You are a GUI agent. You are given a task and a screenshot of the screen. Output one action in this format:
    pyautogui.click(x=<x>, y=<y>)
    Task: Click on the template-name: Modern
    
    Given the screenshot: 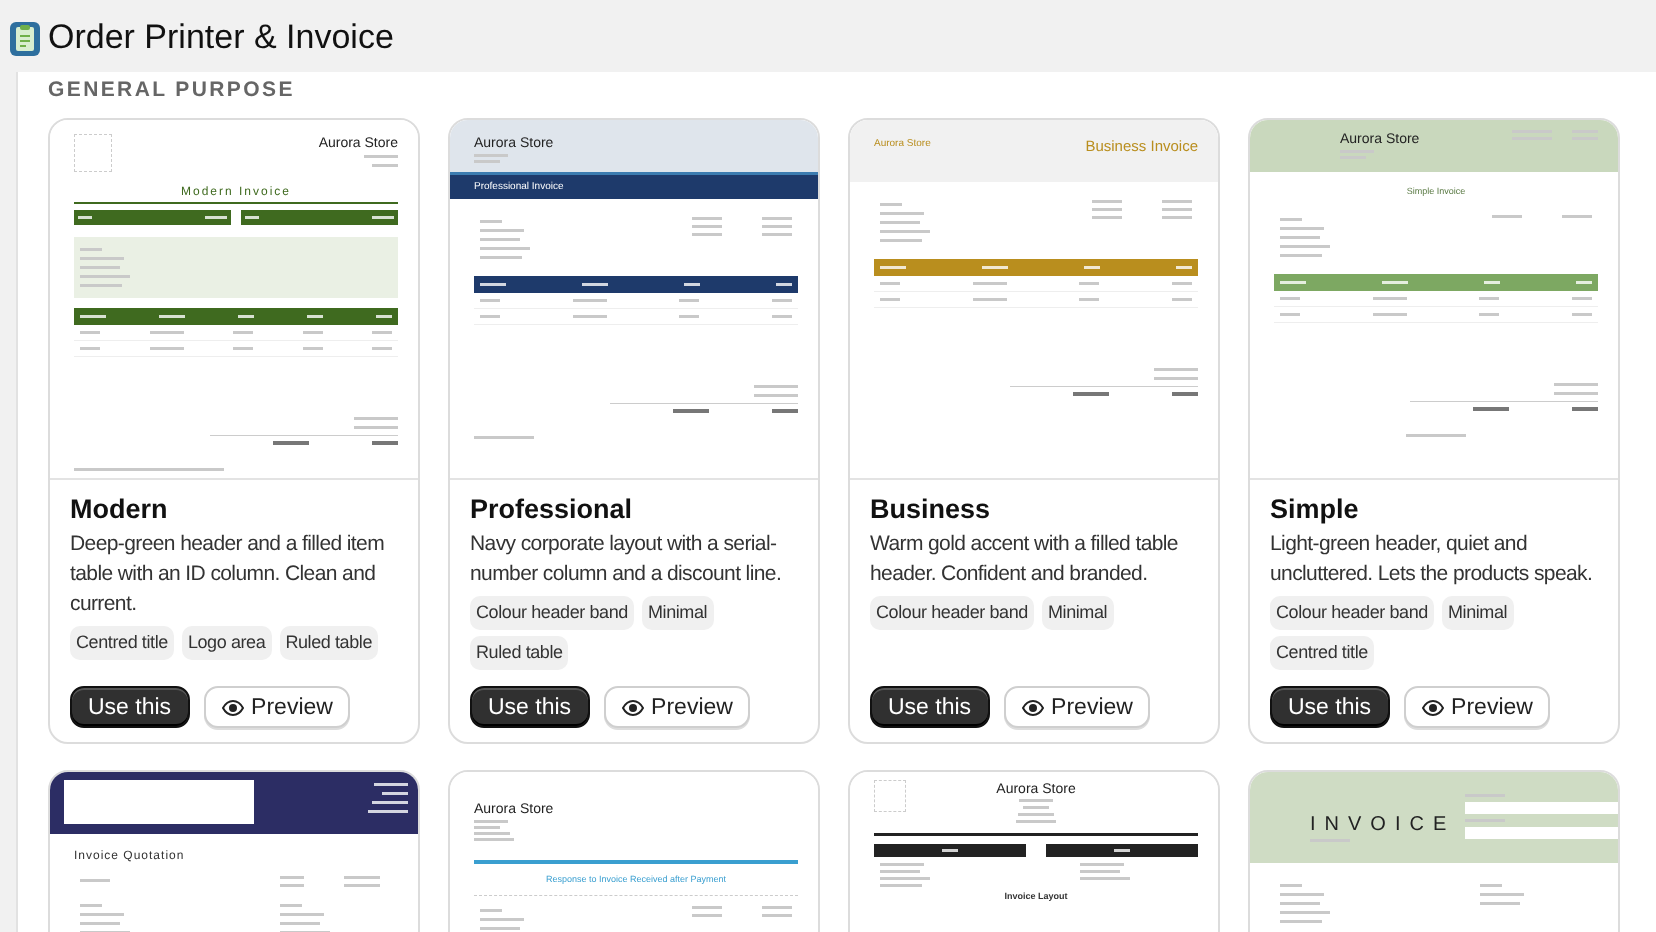 What is the action you would take?
    pyautogui.click(x=120, y=510)
    